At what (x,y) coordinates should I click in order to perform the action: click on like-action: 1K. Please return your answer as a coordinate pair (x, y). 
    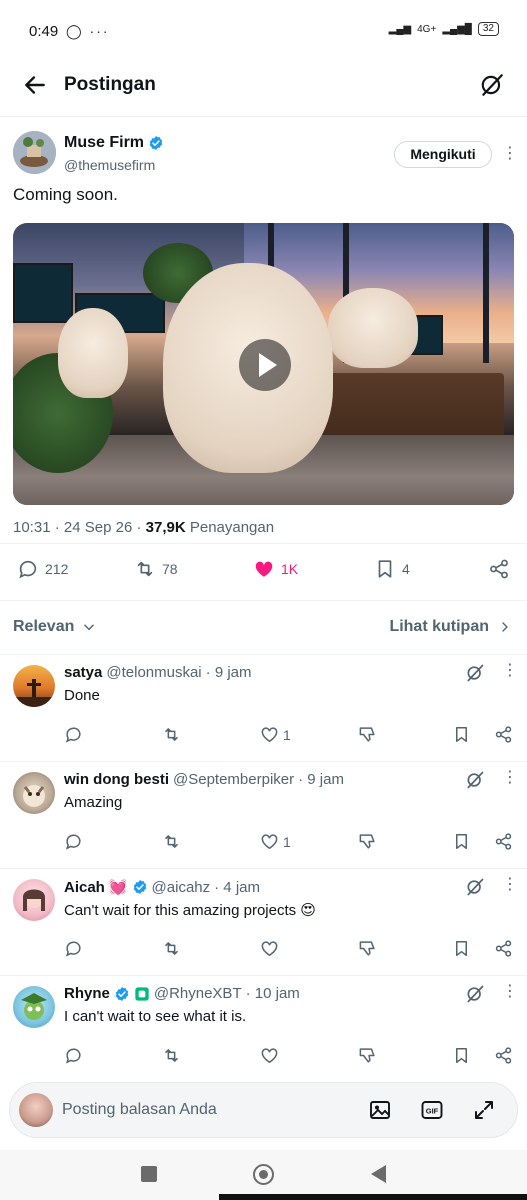
    Looking at the image, I should click on (275, 569).